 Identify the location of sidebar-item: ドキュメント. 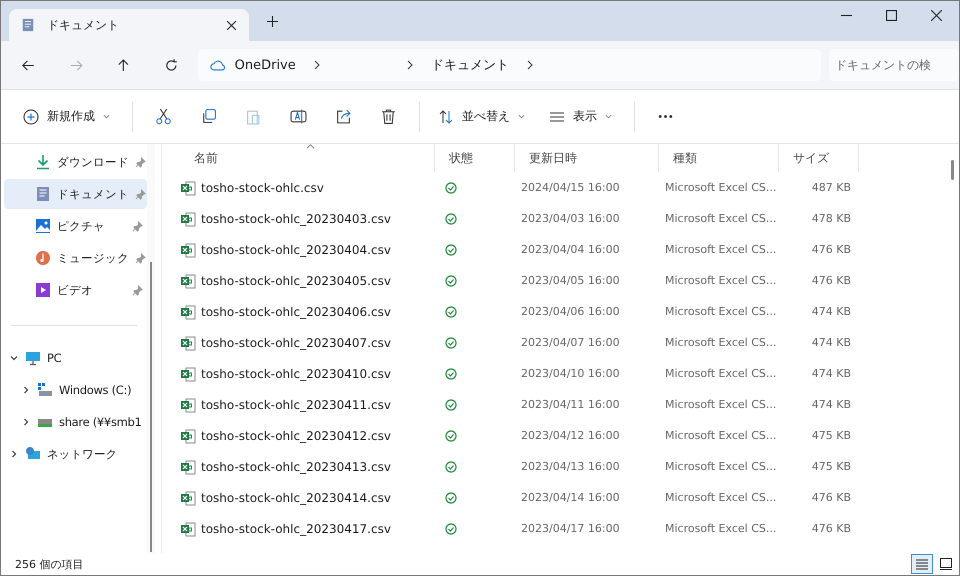
(75, 194).